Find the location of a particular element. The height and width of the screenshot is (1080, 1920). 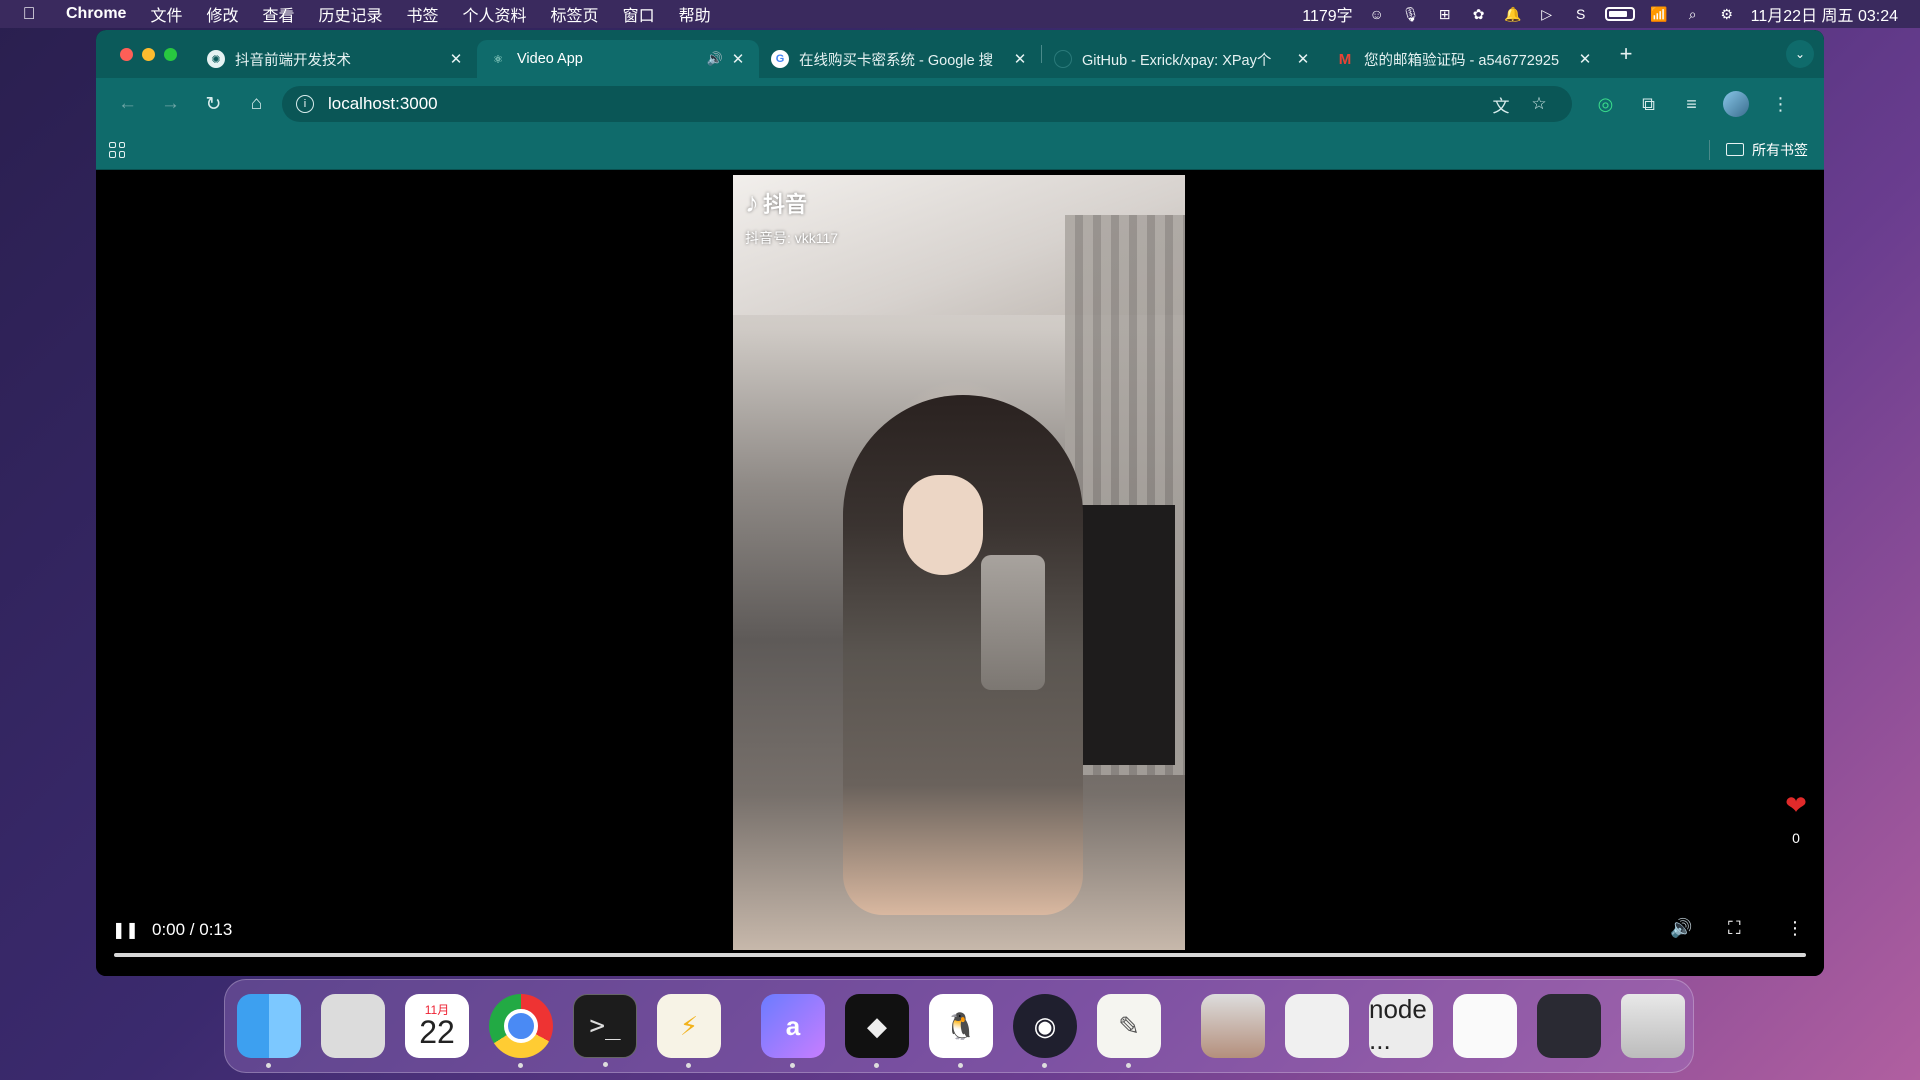

video-thumbnail-icon is located at coordinates (1233, 1026).